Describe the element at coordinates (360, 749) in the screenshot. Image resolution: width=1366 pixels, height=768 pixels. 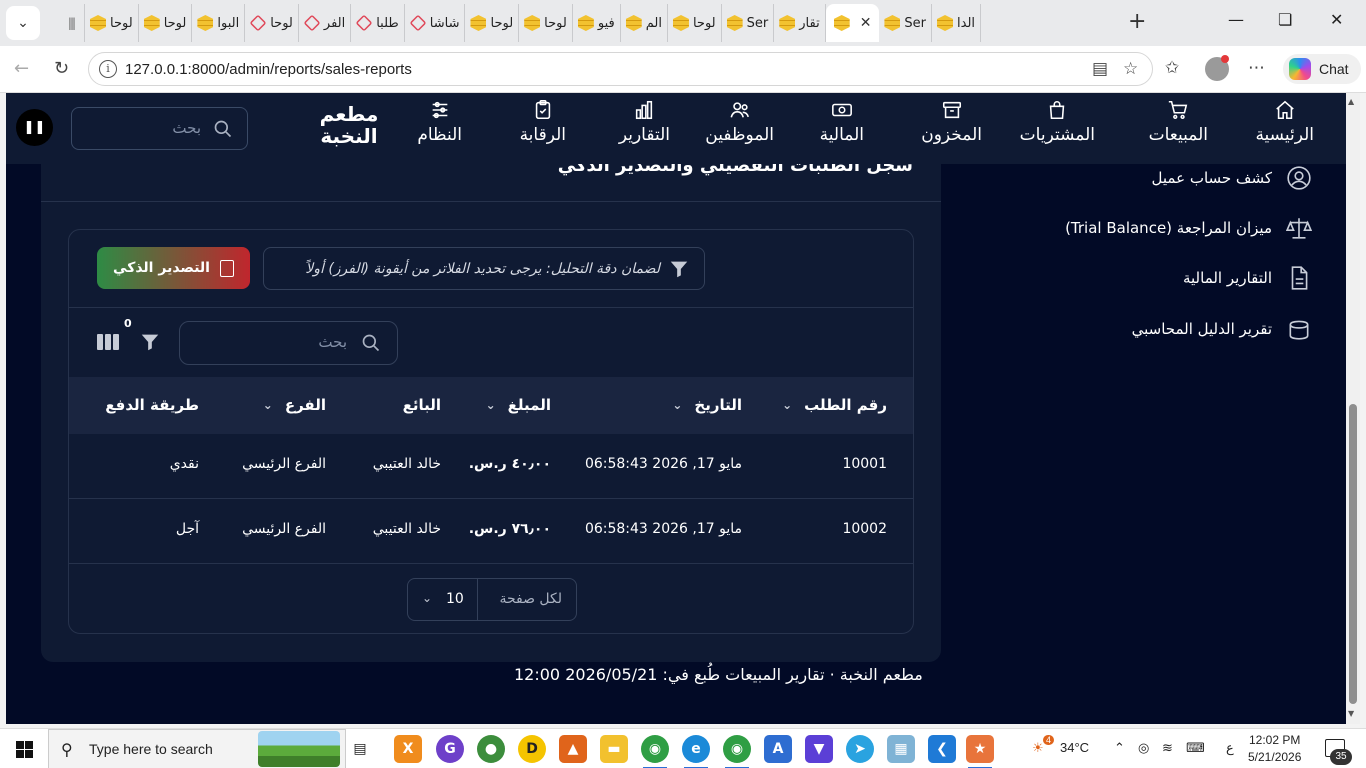
I see `task-view-icon: ▤` at that location.